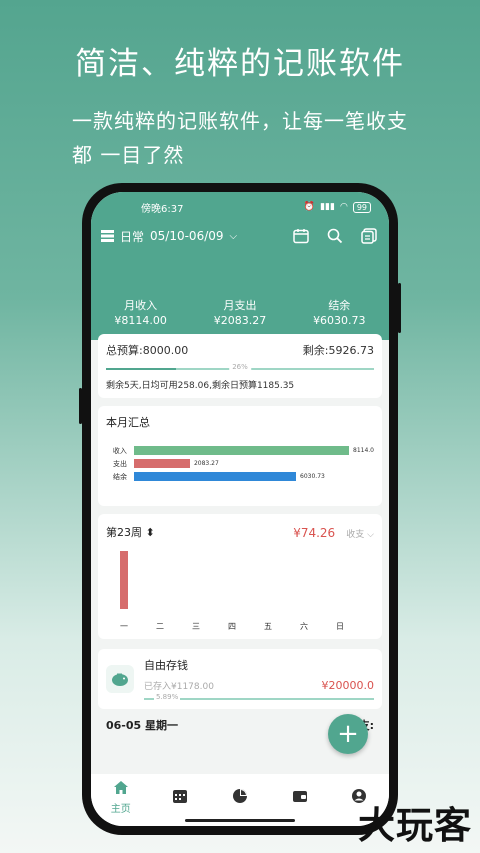  What do you see at coordinates (338, 350) in the screenshot?
I see `budget-remaining: 剩余:5926.73` at bounding box center [338, 350].